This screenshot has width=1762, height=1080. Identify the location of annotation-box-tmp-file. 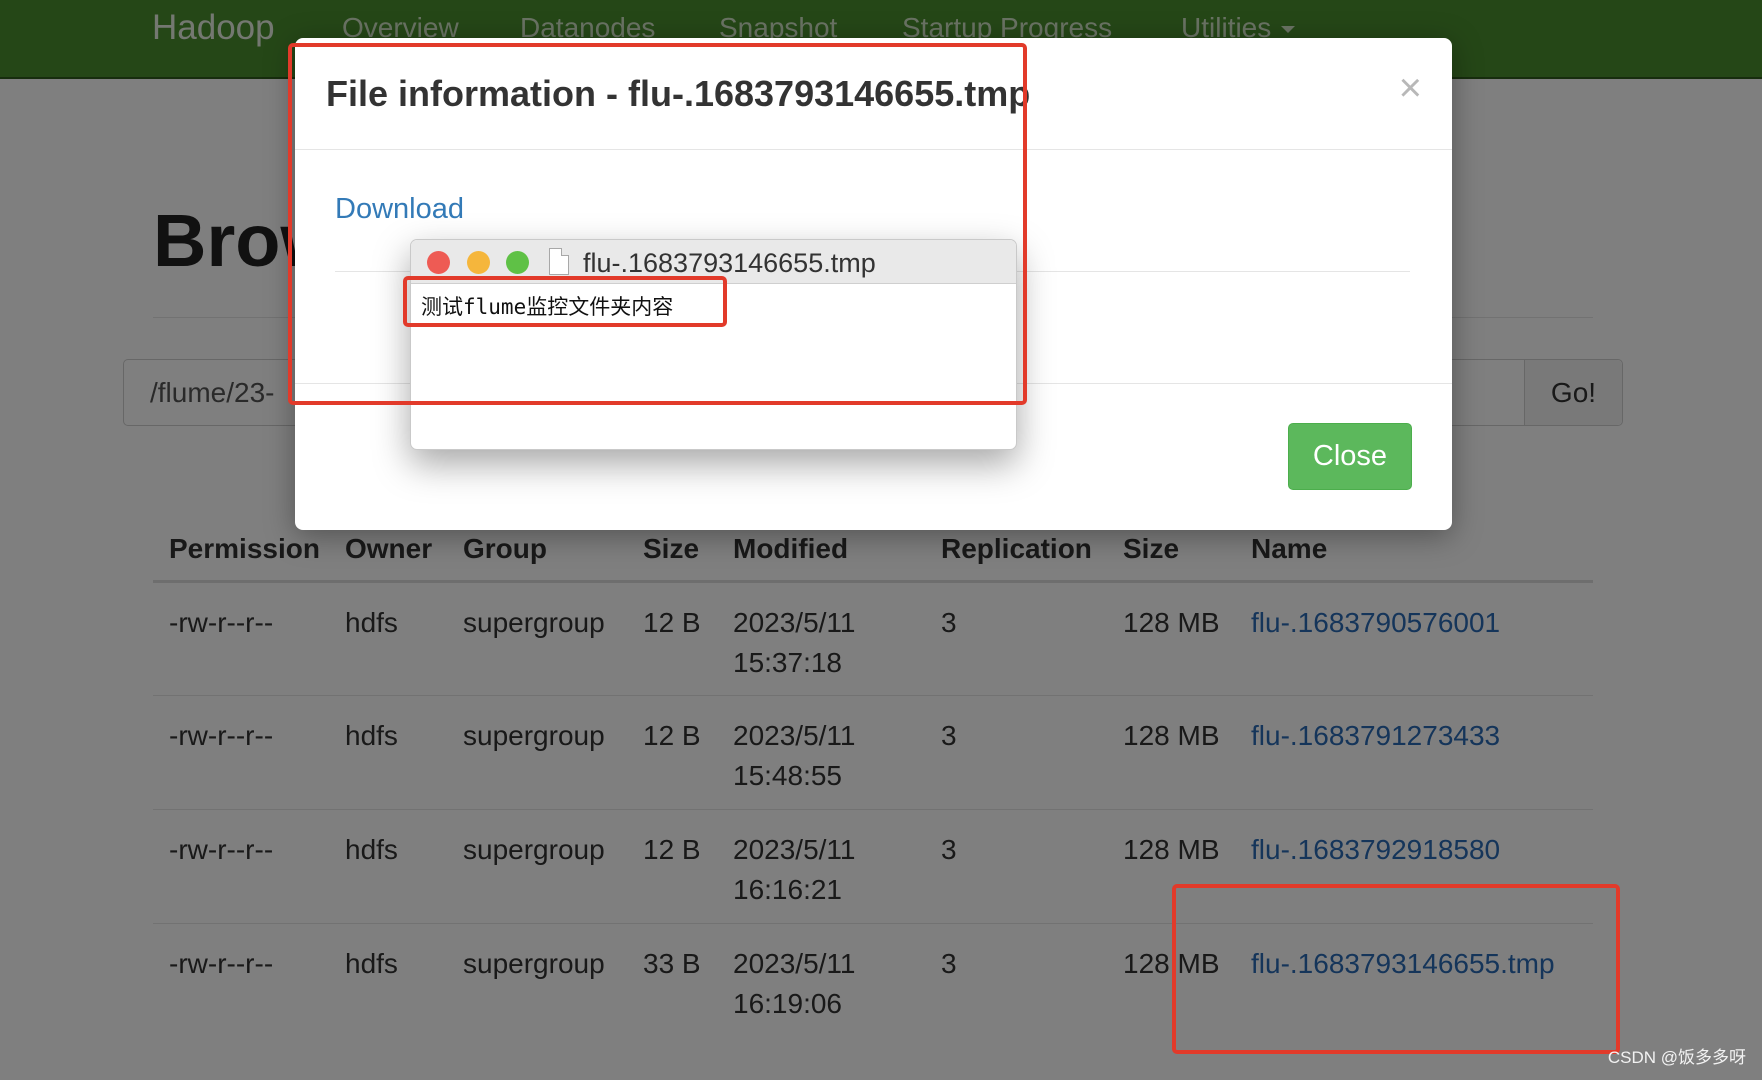
(1396, 969).